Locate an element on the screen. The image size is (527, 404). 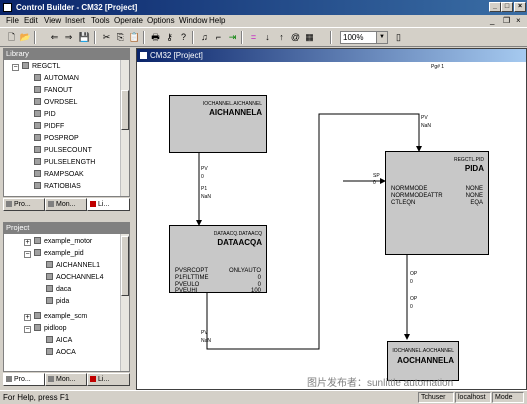
project-item: AOCA is located at coordinates (61, 353).